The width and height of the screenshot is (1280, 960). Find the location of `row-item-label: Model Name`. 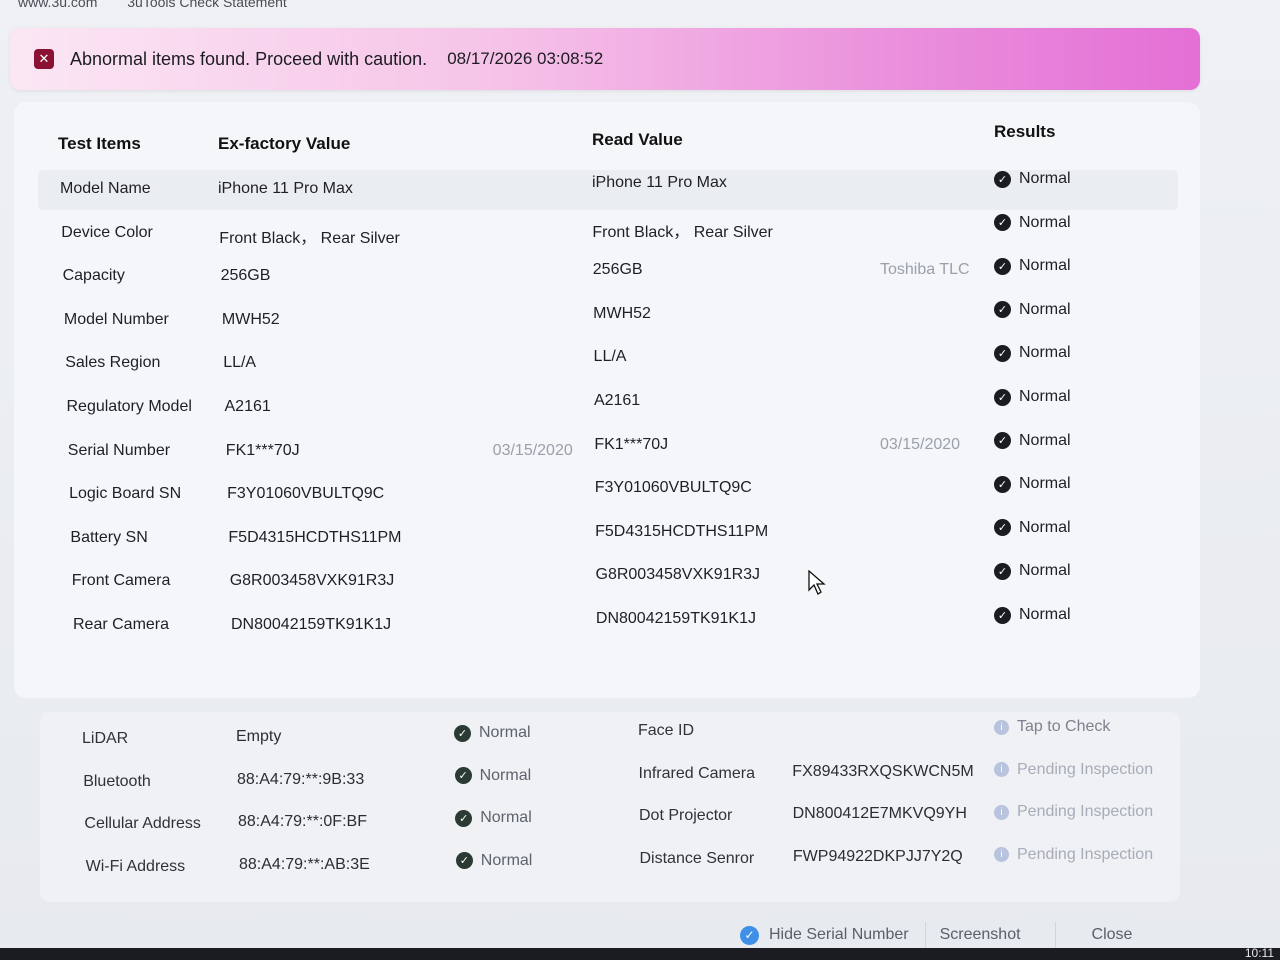

row-item-label: Model Name is located at coordinates (105, 188).